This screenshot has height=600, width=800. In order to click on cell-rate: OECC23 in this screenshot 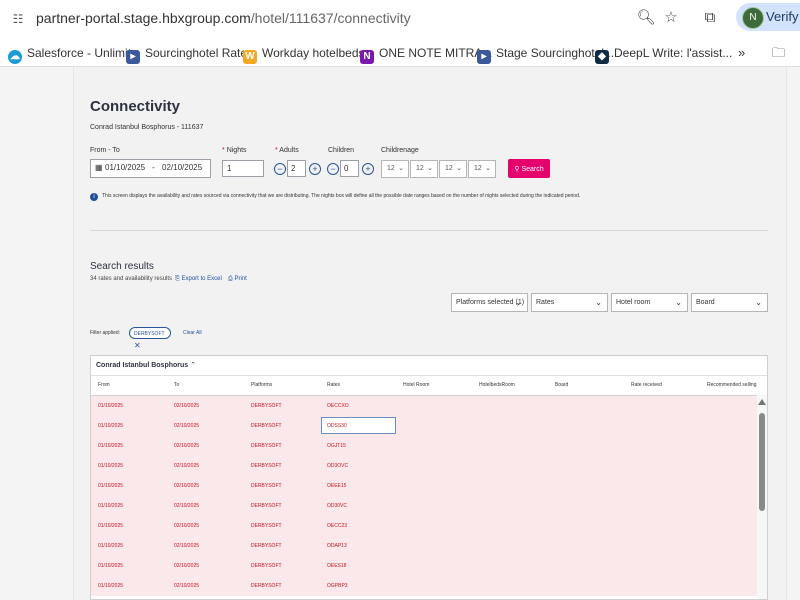, I will do `click(337, 526)`.